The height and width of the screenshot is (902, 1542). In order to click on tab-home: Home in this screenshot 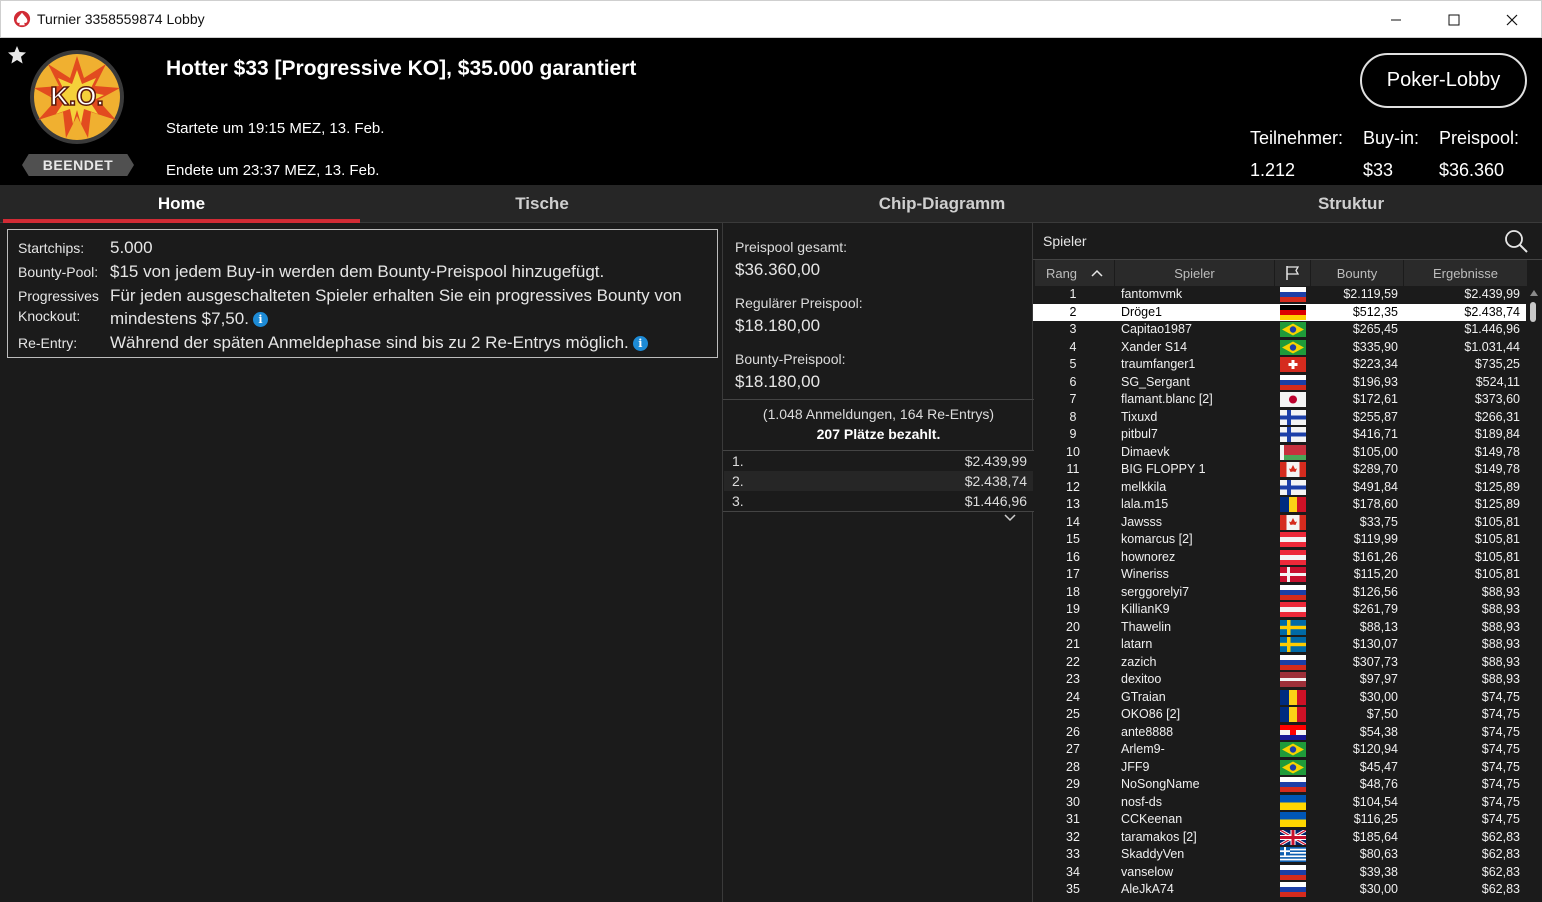, I will do `click(181, 204)`.